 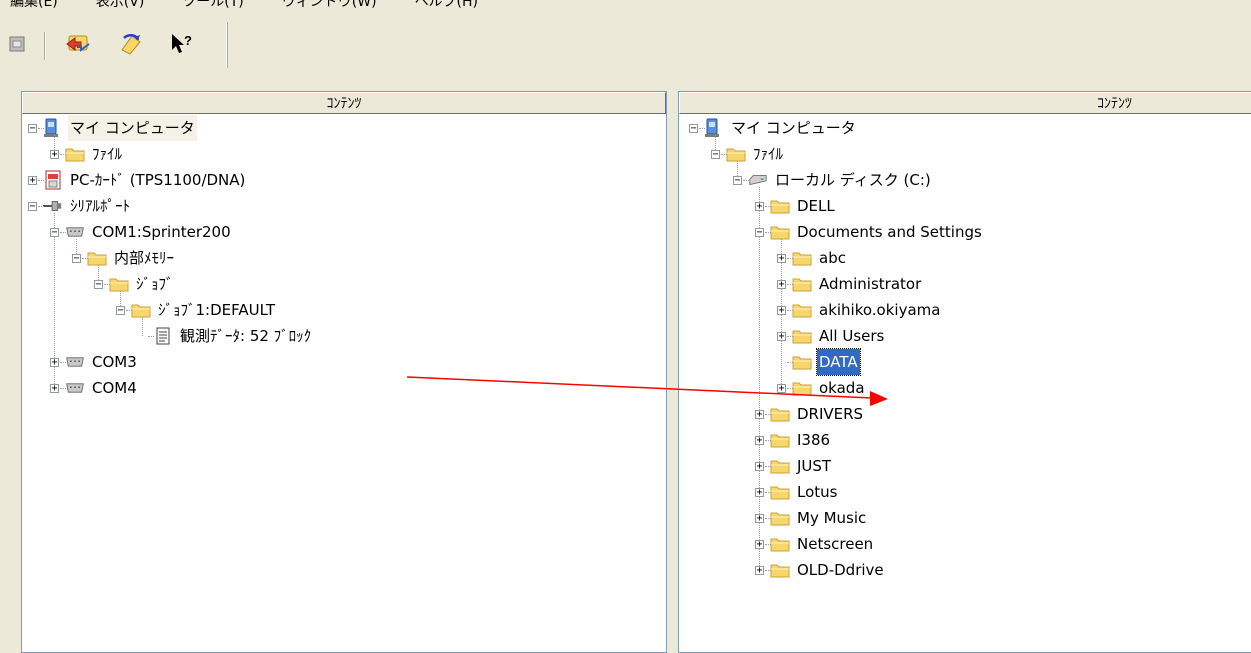 What do you see at coordinates (625, 7) in the screenshot?
I see `menu-bar: 編集(E) 表示(V) ツール(T) ウィンドウ(W) ヘルプ(H)` at bounding box center [625, 7].